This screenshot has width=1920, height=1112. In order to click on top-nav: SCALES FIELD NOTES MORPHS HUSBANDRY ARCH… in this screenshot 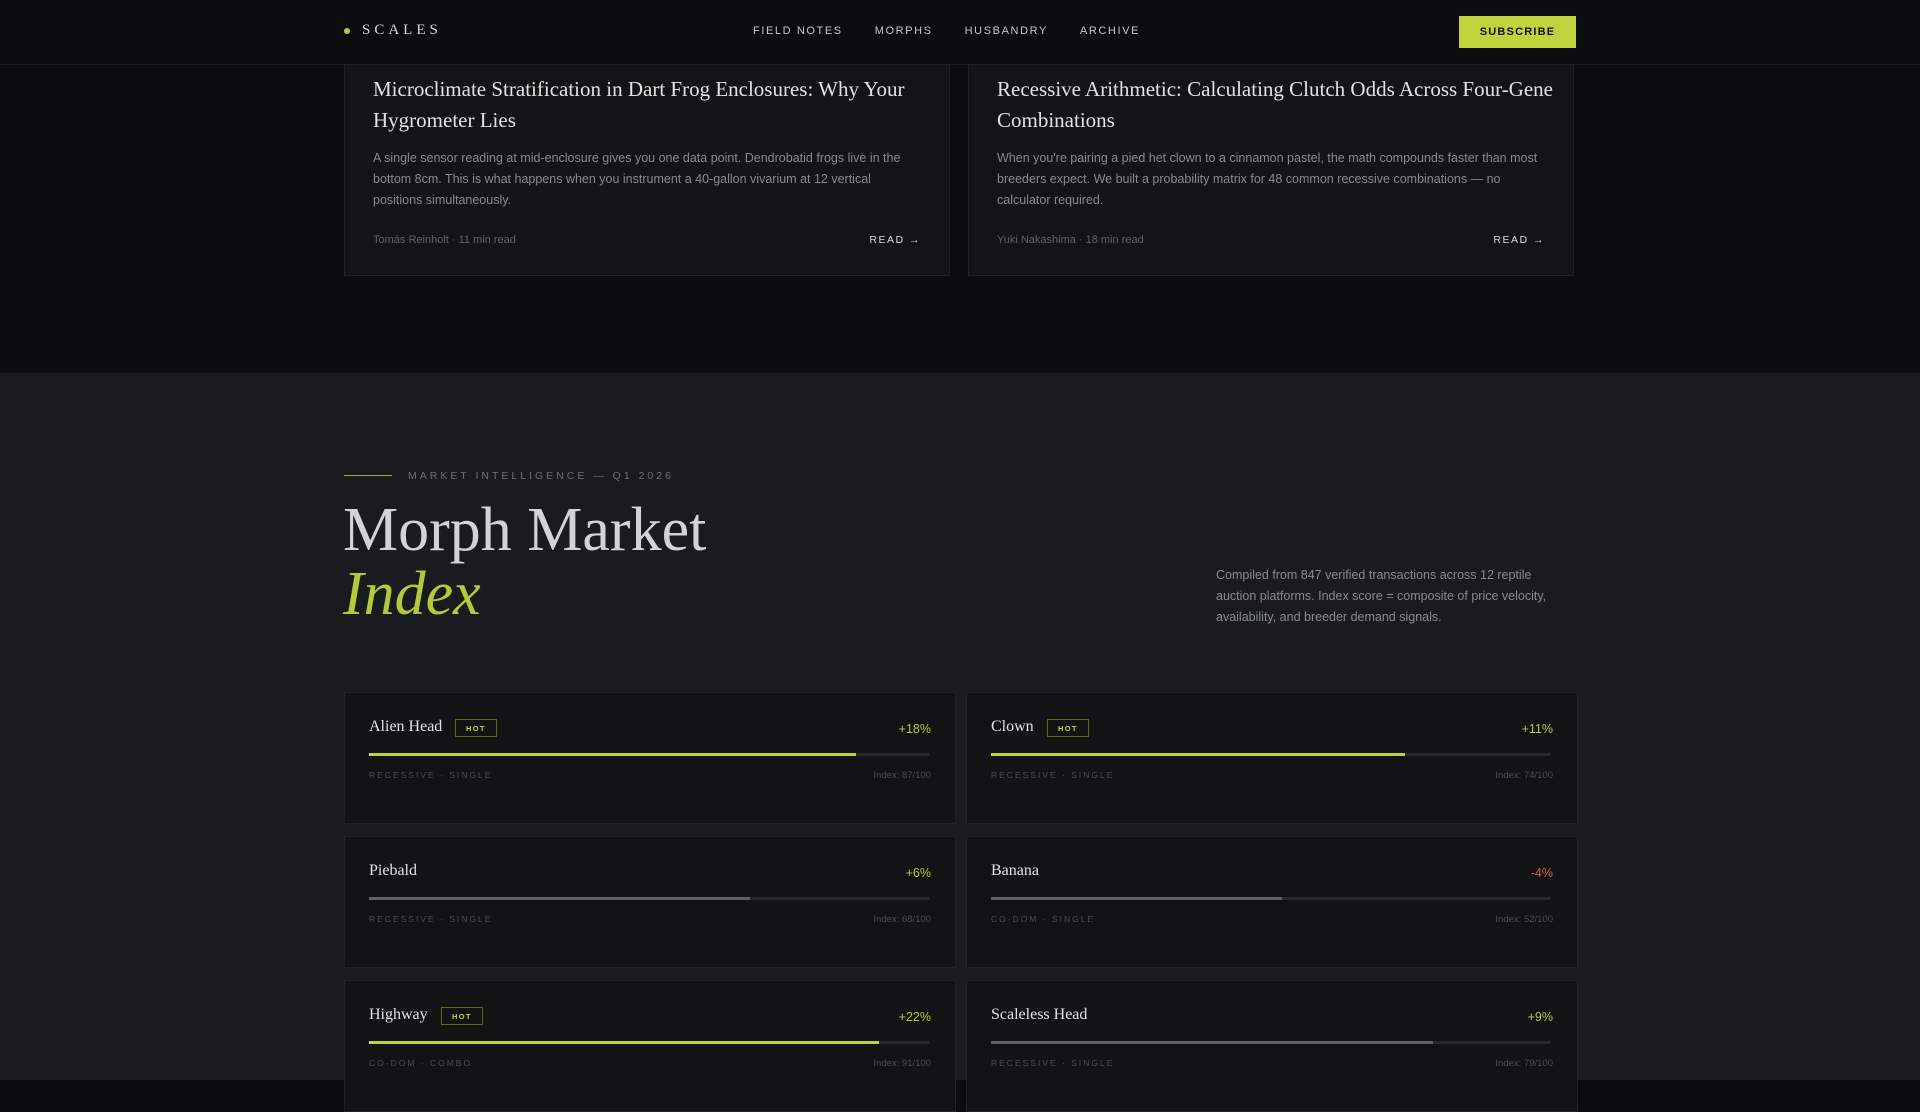, I will do `click(960, 32)`.